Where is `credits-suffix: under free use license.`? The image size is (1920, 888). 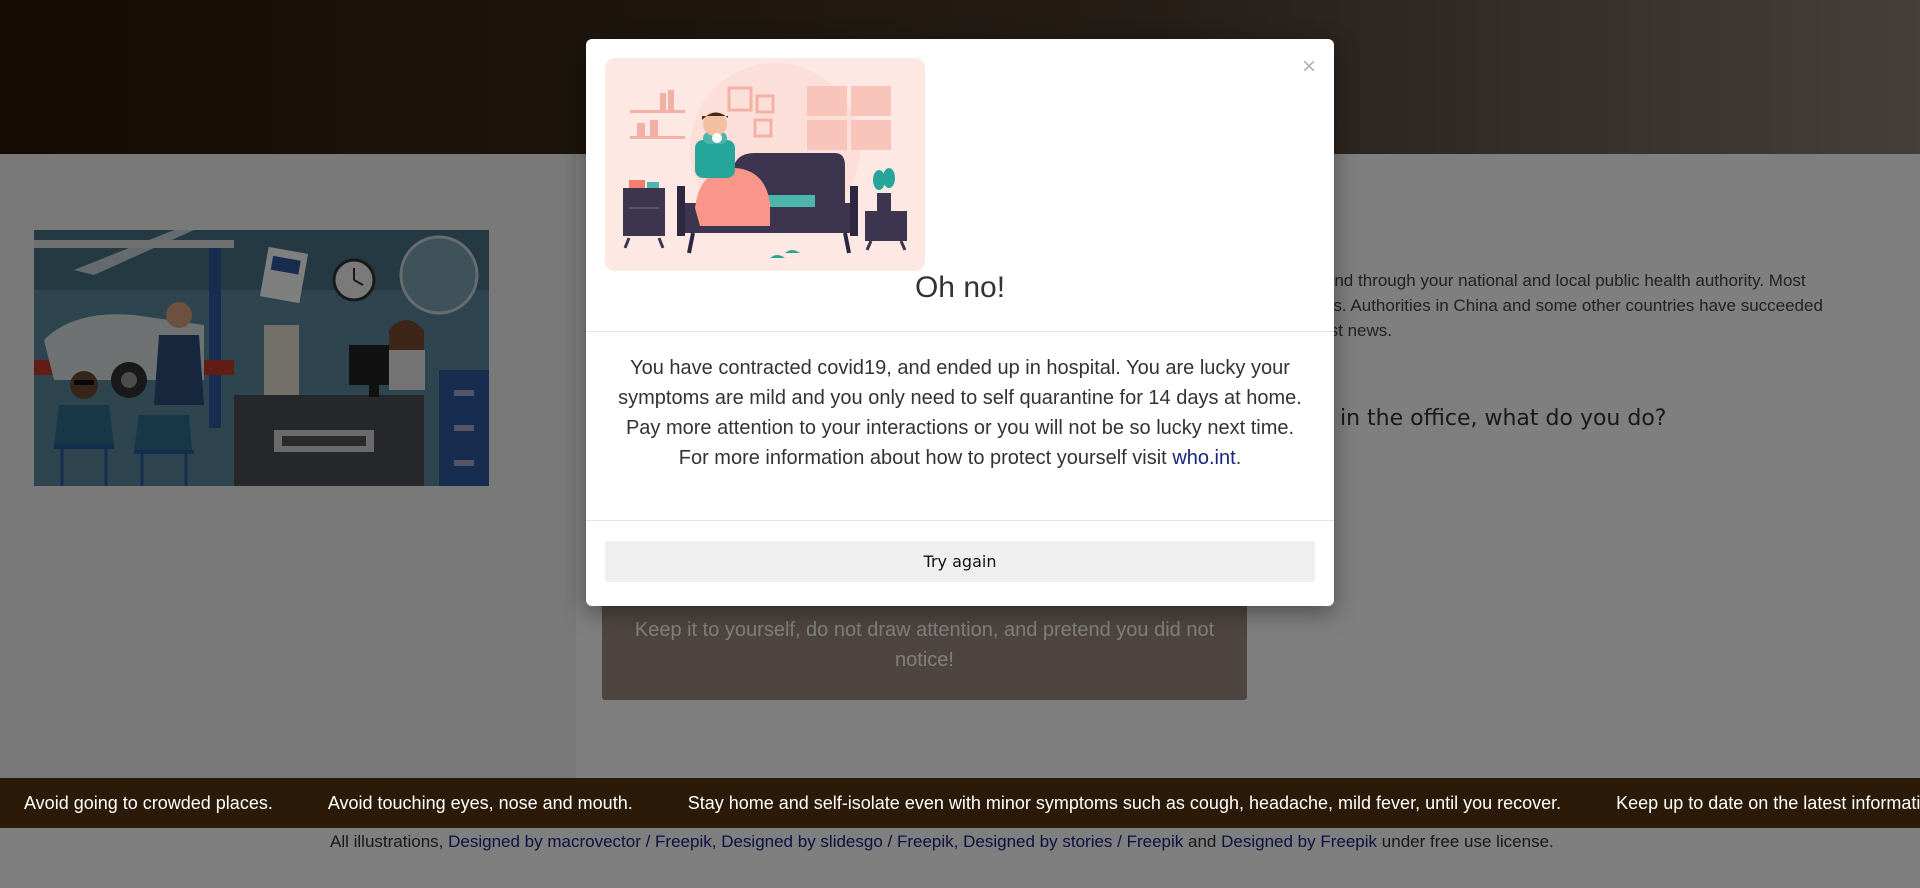 credits-suffix: under free use license. is located at coordinates (1467, 841).